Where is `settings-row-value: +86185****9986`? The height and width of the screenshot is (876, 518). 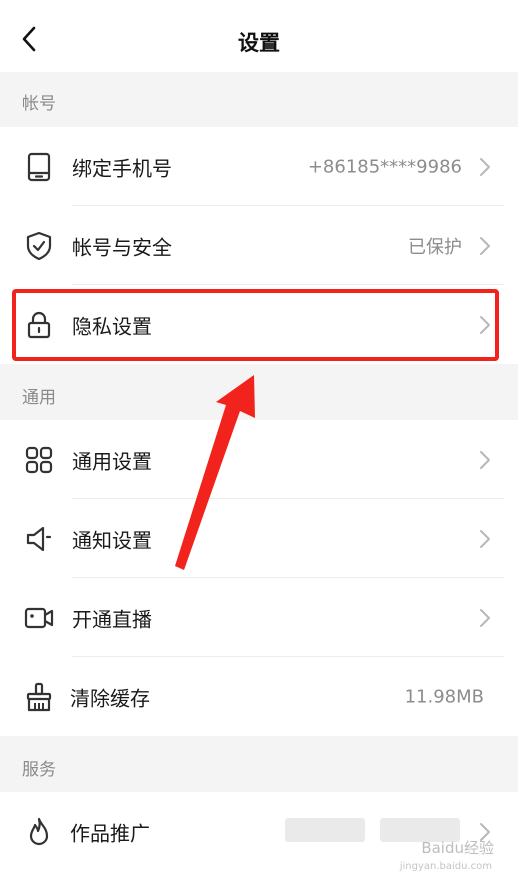
settings-row-value: +86185****9986 is located at coordinates (384, 166).